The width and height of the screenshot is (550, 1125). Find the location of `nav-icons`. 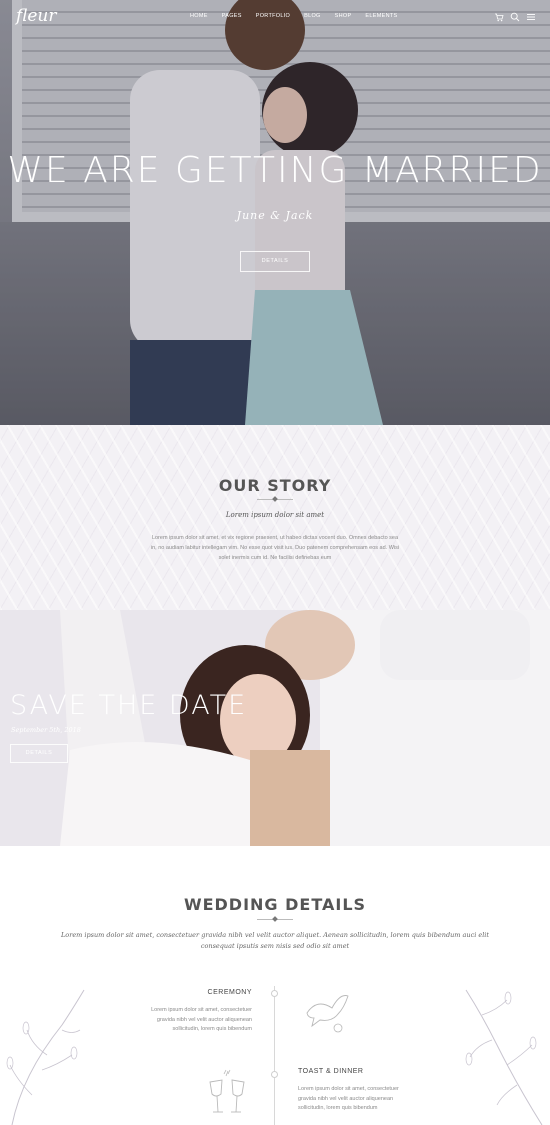

nav-icons is located at coordinates (515, 15).